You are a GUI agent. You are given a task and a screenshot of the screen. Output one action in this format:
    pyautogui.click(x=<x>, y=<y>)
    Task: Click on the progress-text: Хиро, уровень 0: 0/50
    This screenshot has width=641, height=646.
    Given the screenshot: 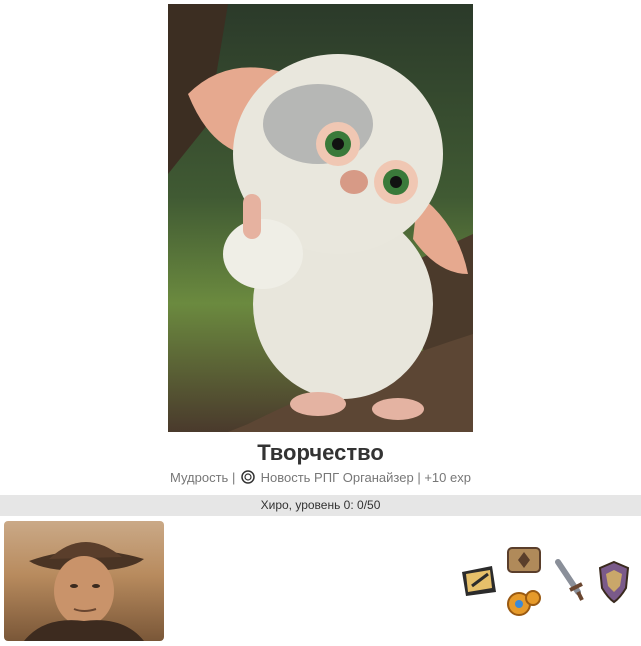 What is the action you would take?
    pyautogui.click(x=320, y=505)
    